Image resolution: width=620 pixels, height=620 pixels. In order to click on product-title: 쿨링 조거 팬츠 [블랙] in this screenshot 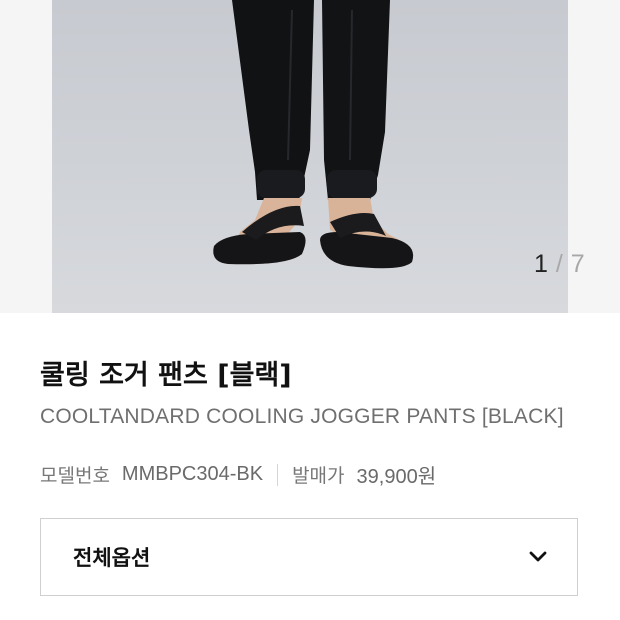, I will do `click(166, 375)`.